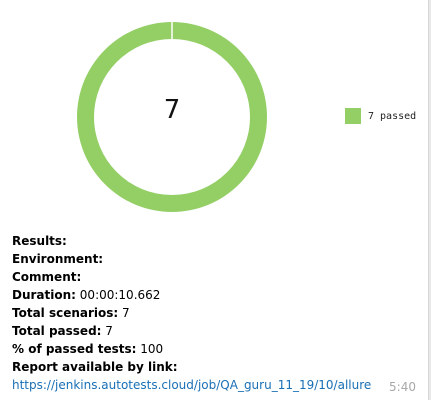  What do you see at coordinates (152, 349) in the screenshot?
I see `percent-passed-value: 100` at bounding box center [152, 349].